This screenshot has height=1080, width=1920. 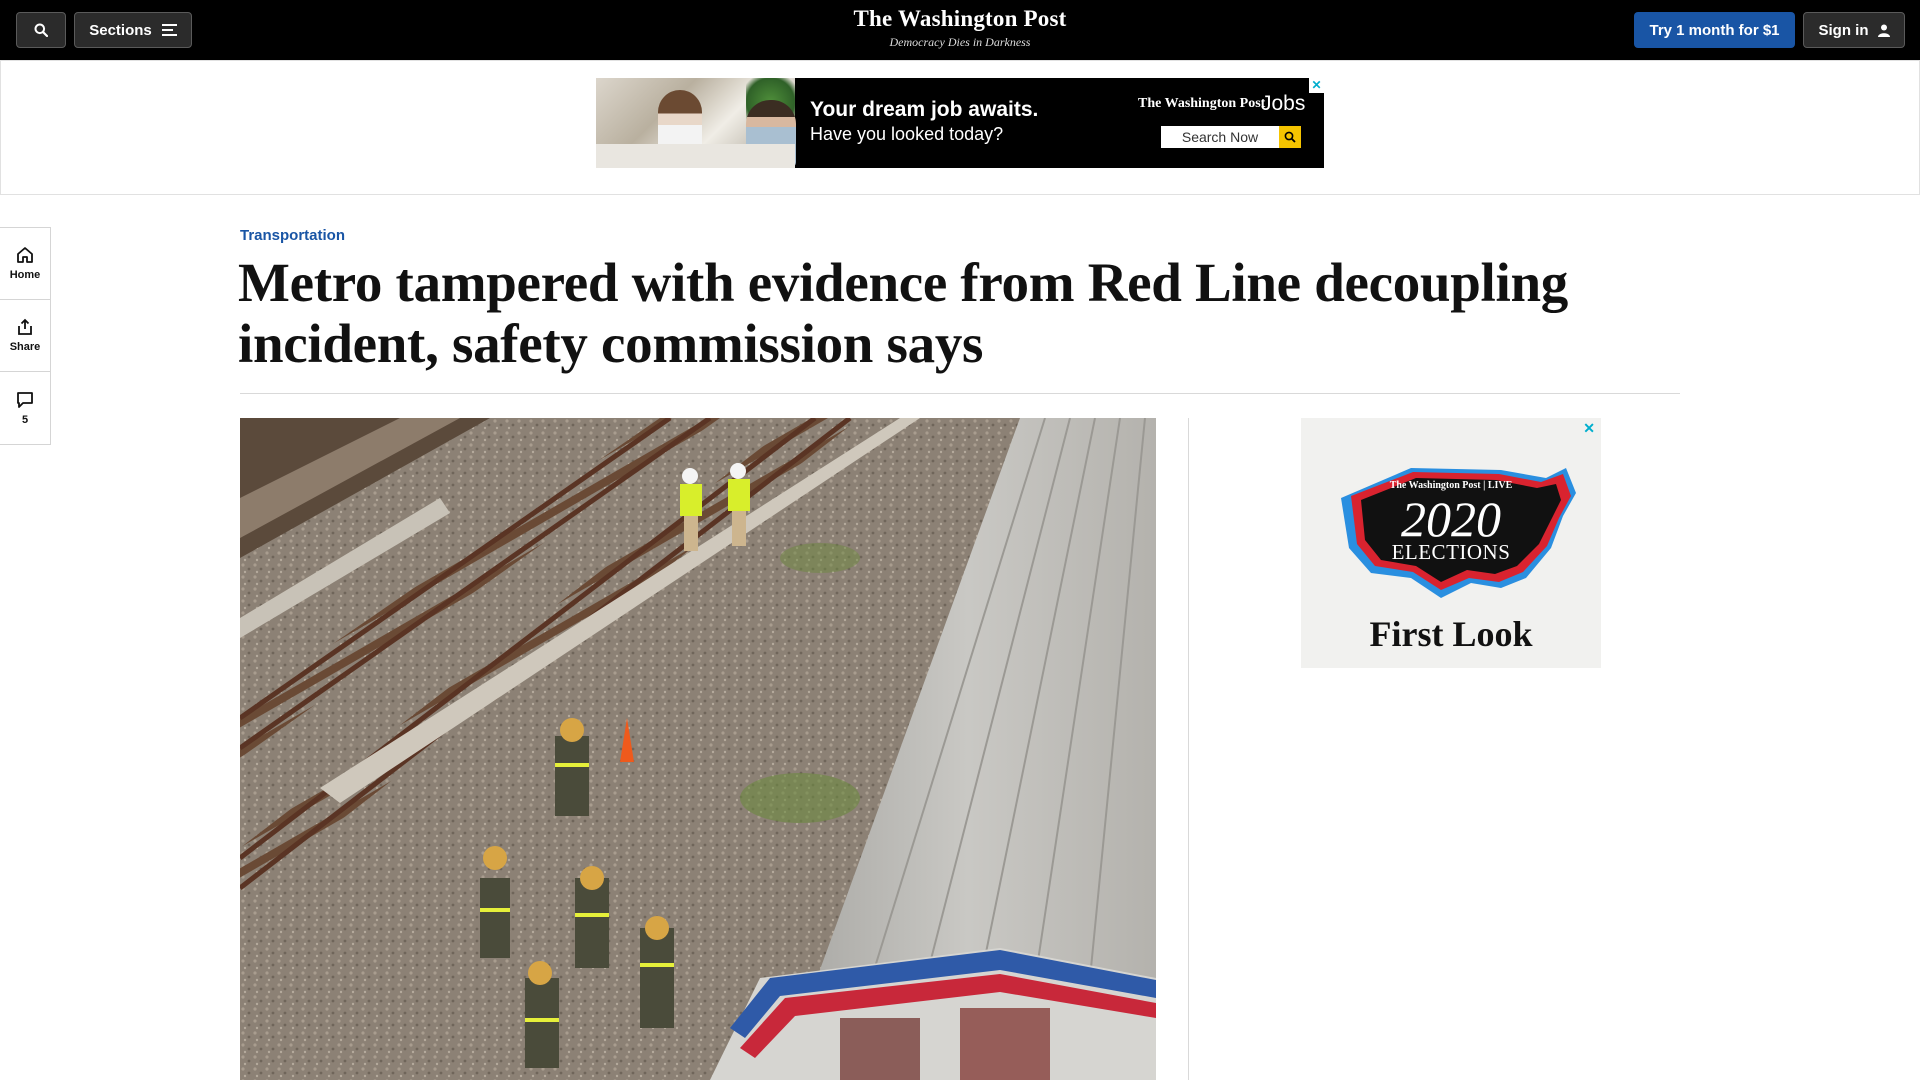 What do you see at coordinates (1220, 137) in the screenshot?
I see `jobs-ad-search-field: Search Now` at bounding box center [1220, 137].